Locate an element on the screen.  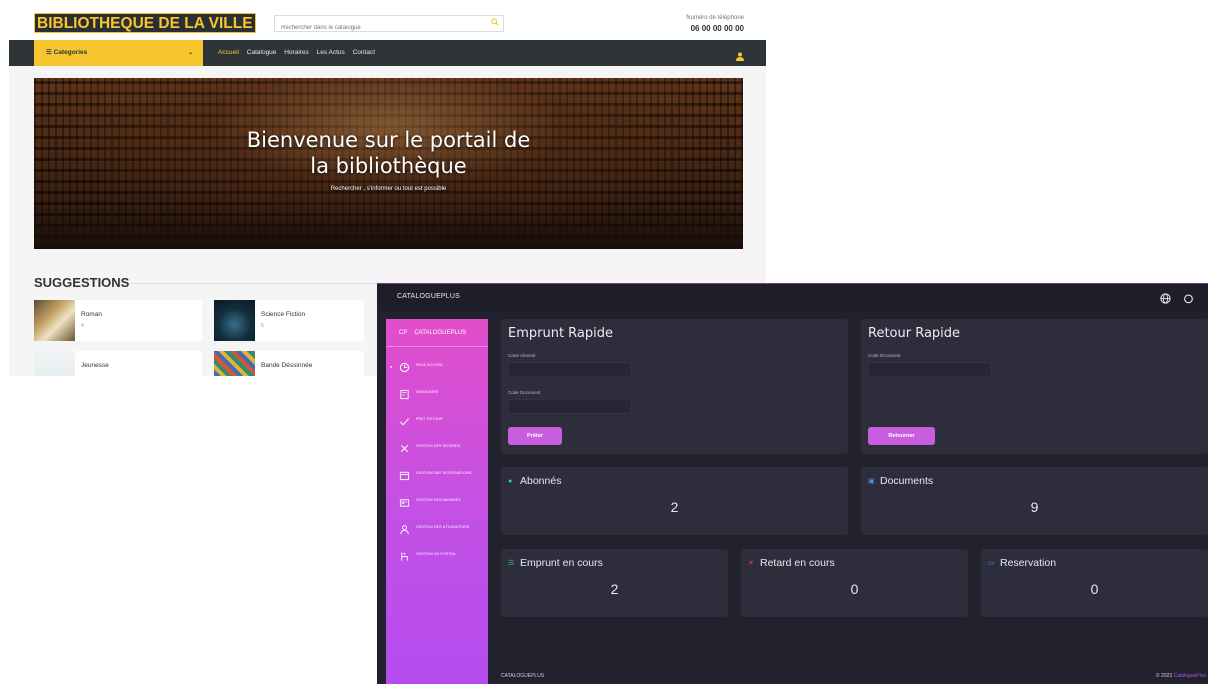
documents-stat-card: ▣ Documents 9 is located at coordinates (1034, 501).